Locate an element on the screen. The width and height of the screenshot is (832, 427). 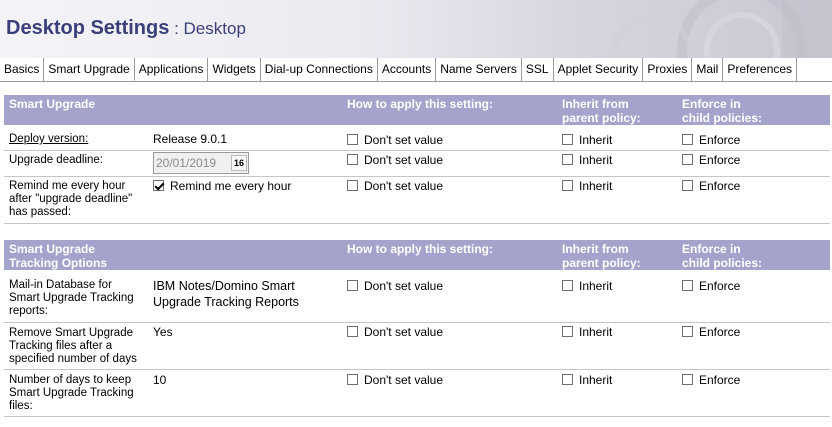
column-header-enforce-line1: Enforce in is located at coordinates (711, 249).